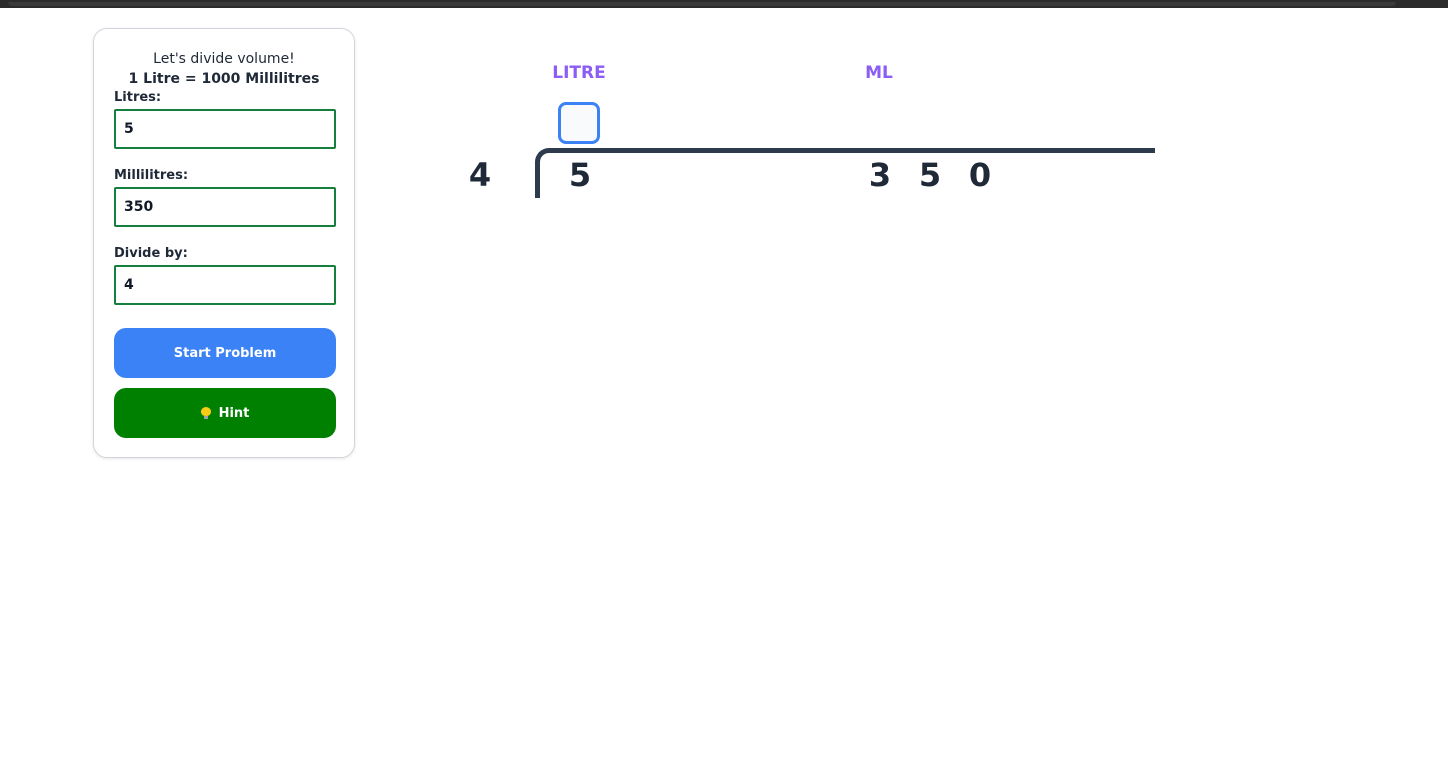  Describe the element at coordinates (224, 79) in the screenshot. I see `conversion-rule: 1 Litre = 1000 Millilitres` at that location.